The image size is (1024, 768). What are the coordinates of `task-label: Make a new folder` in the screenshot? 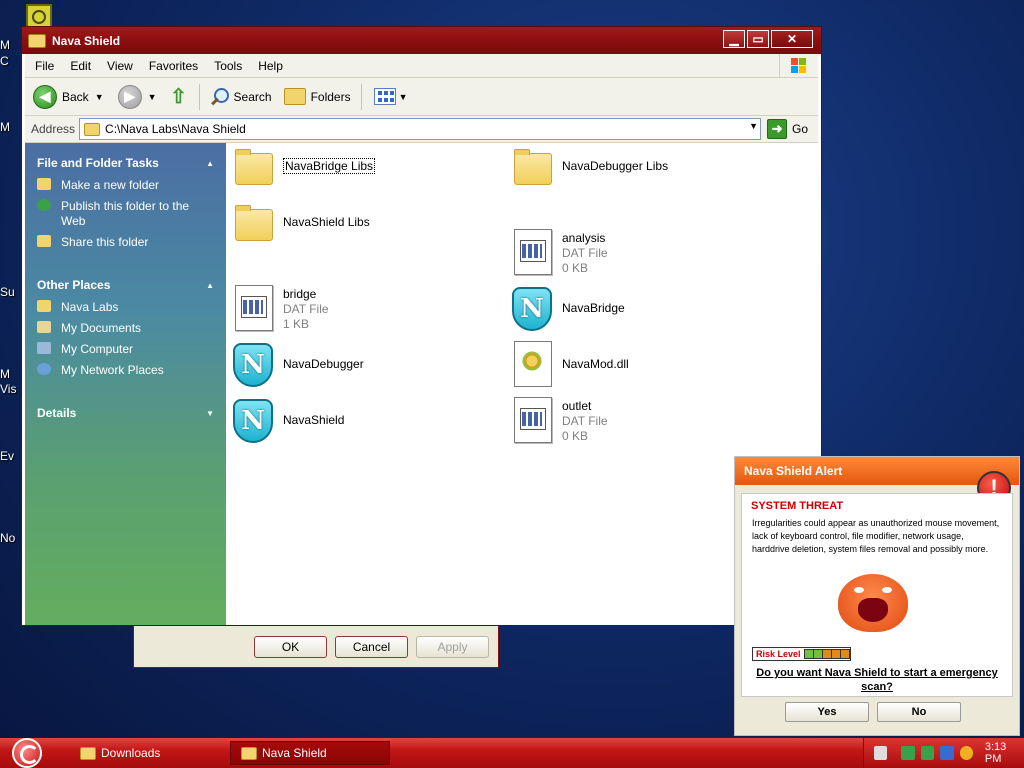 It's located at (110, 185).